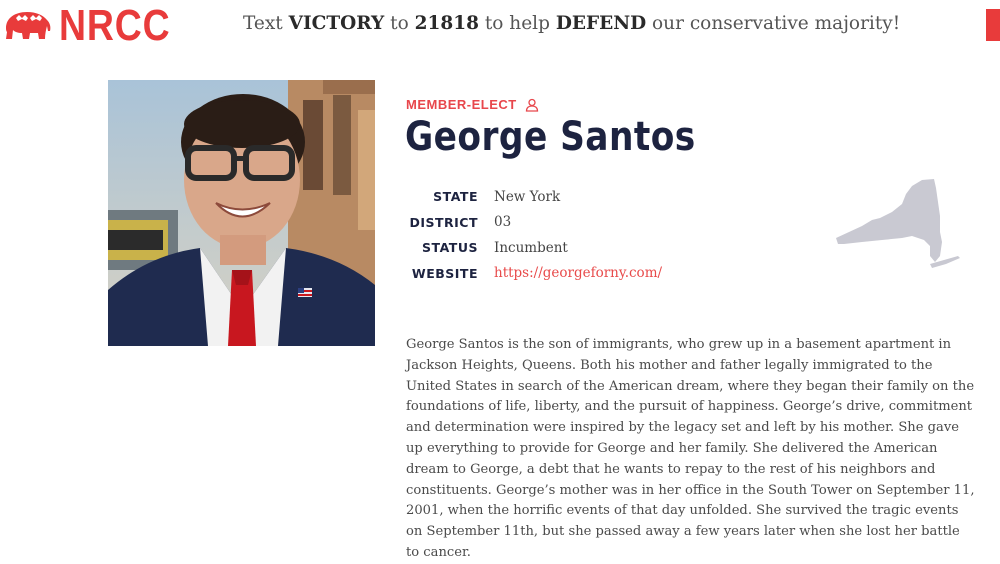 This screenshot has width=1000, height=564. What do you see at coordinates (399, 23) in the screenshot?
I see `banner-text: to` at bounding box center [399, 23].